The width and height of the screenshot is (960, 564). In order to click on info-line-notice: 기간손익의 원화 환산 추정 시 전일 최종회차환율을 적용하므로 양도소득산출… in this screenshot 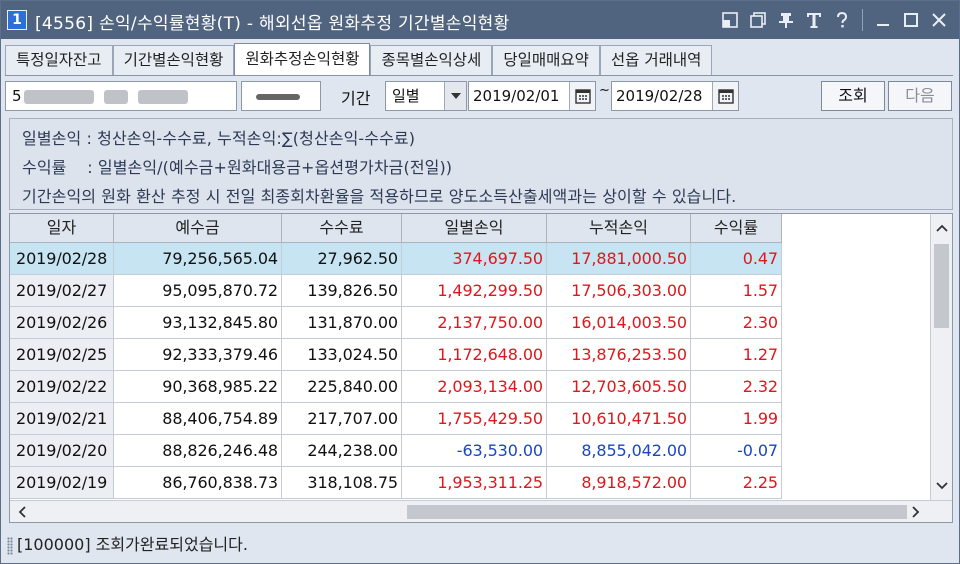, I will do `click(379, 196)`.